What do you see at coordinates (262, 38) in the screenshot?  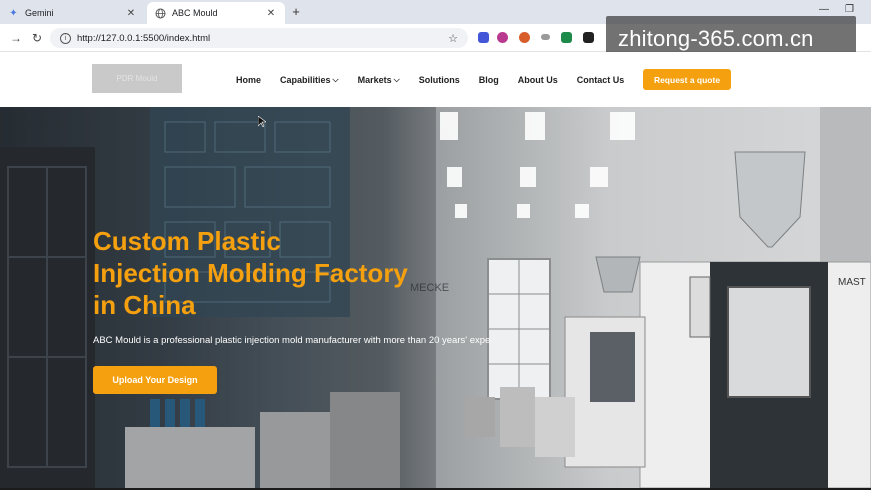 I see `url-text: http://127.0.0.1:5500/index.html` at bounding box center [262, 38].